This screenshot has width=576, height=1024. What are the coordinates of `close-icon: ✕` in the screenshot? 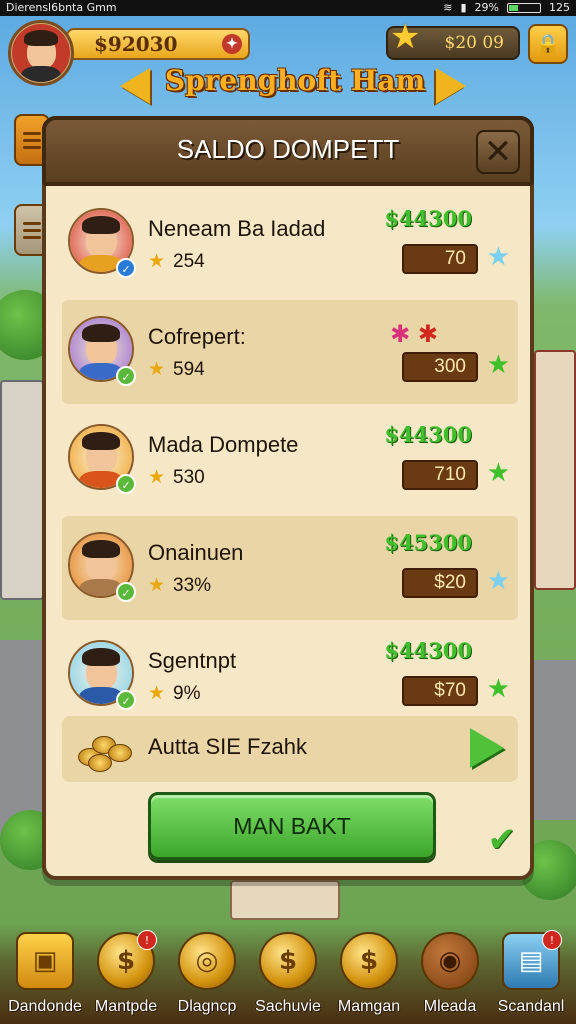 It's located at (498, 152).